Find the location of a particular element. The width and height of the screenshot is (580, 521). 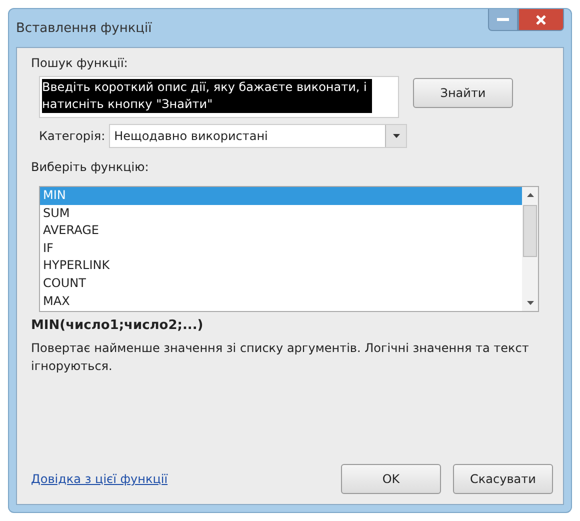

close-icon is located at coordinates (541, 20).